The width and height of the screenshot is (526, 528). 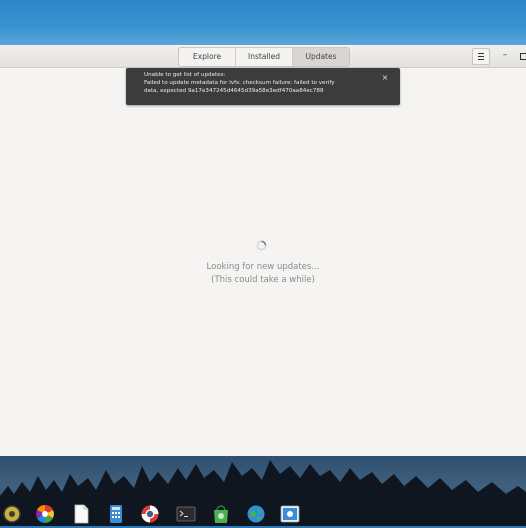 What do you see at coordinates (186, 514) in the screenshot?
I see `terminal-icon` at bounding box center [186, 514].